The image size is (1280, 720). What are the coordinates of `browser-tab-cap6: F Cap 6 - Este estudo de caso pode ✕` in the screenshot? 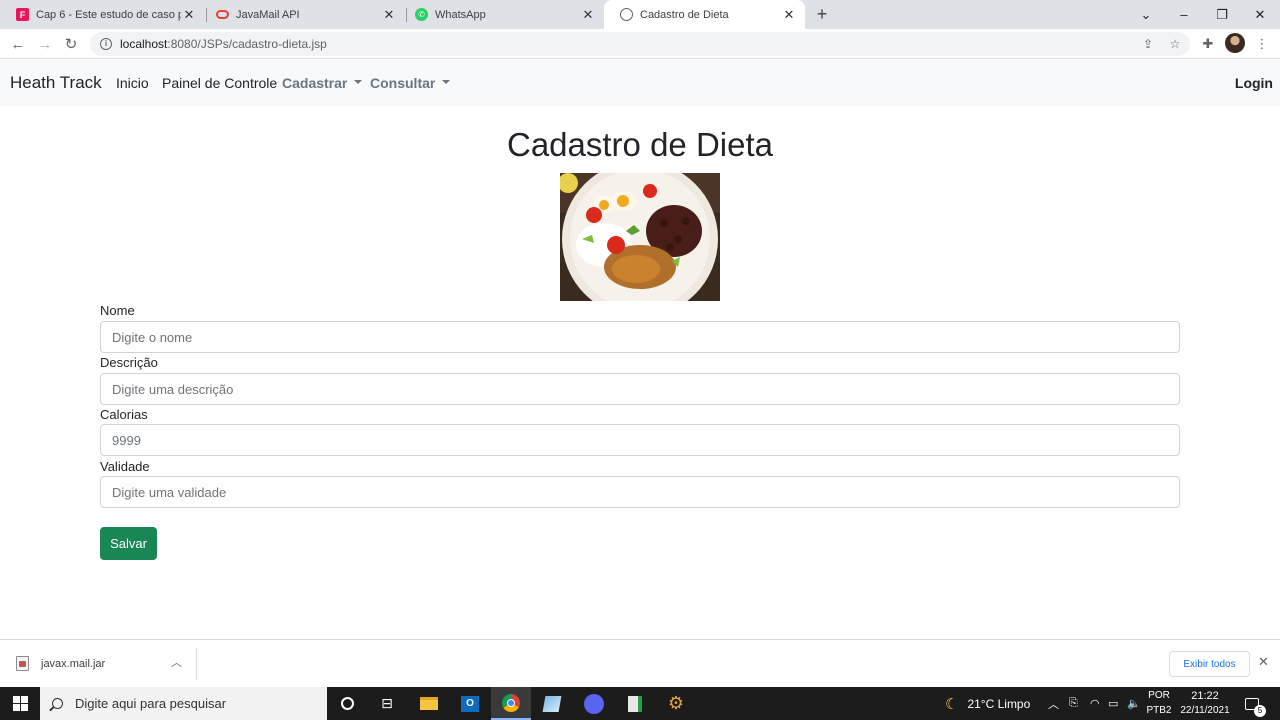 It's located at (102, 14).